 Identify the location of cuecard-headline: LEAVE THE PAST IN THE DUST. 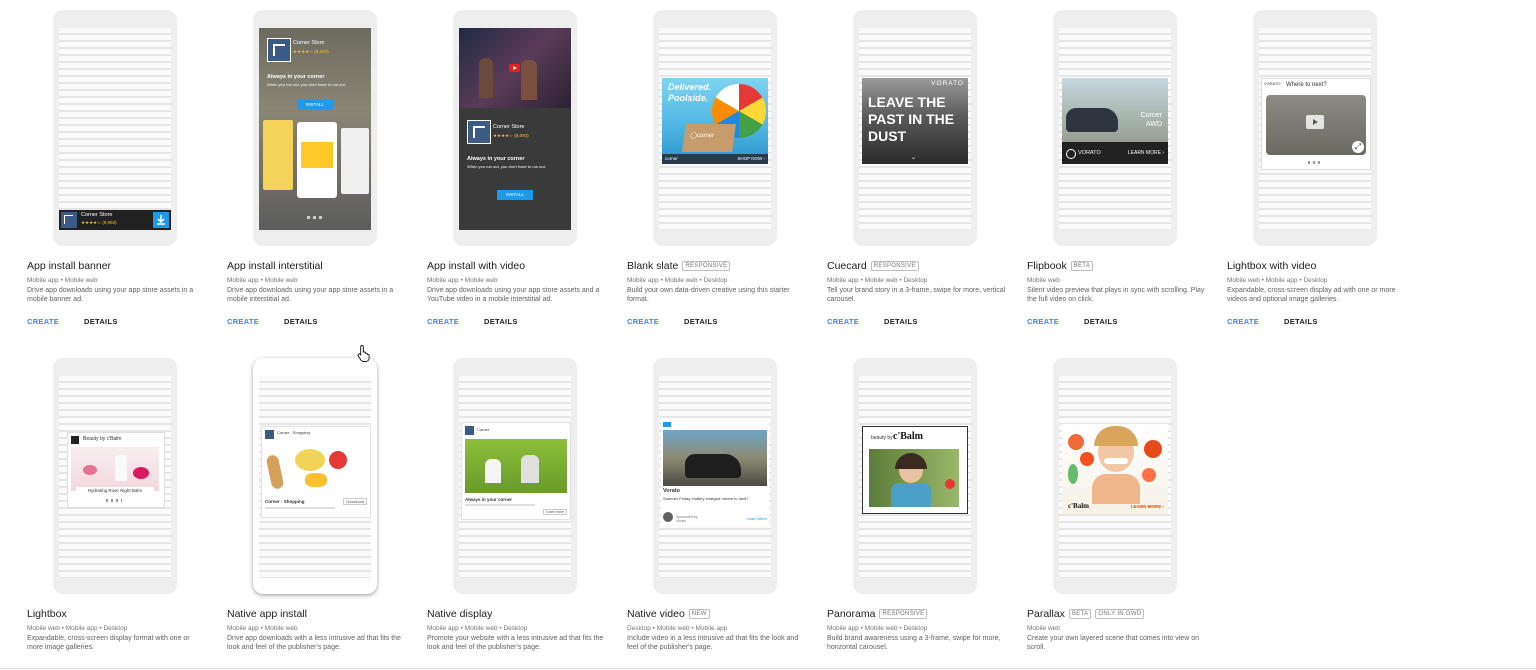
(911, 119).